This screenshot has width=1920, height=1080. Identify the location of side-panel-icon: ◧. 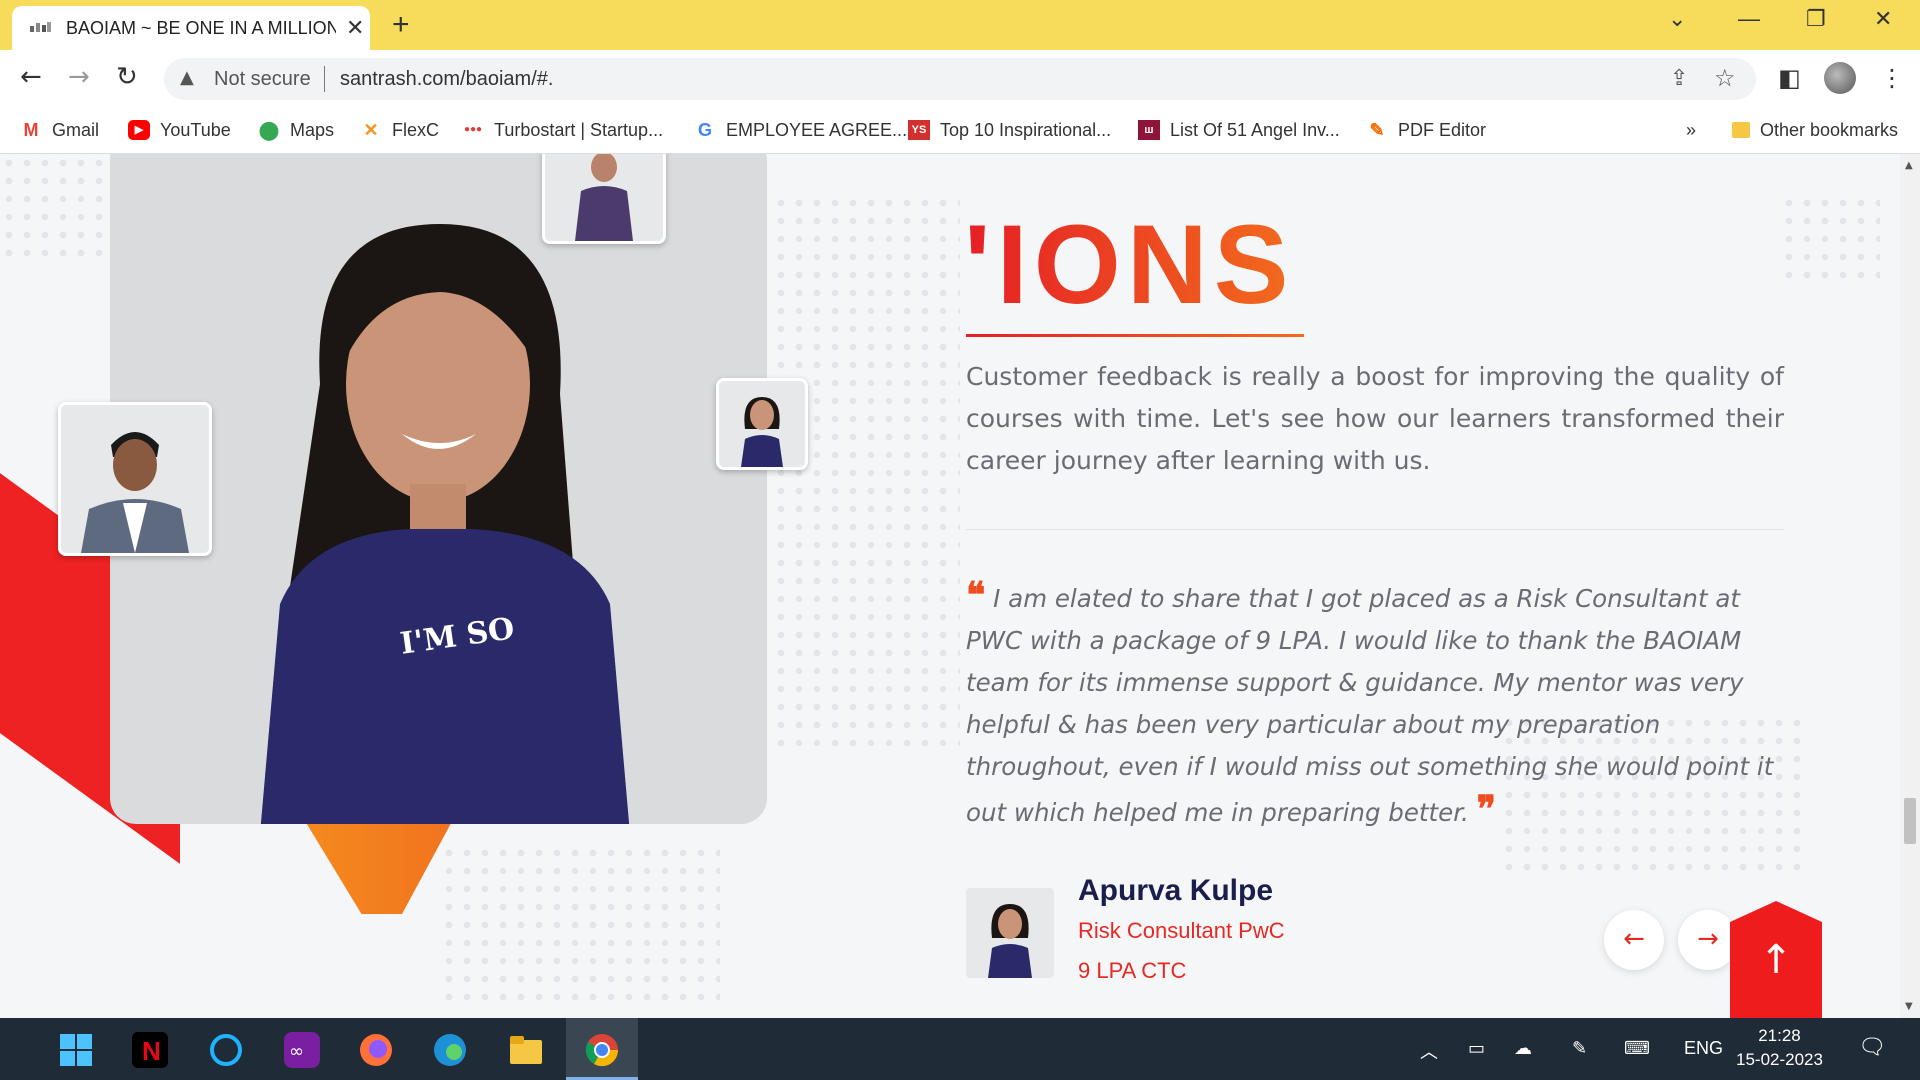
(1789, 78).